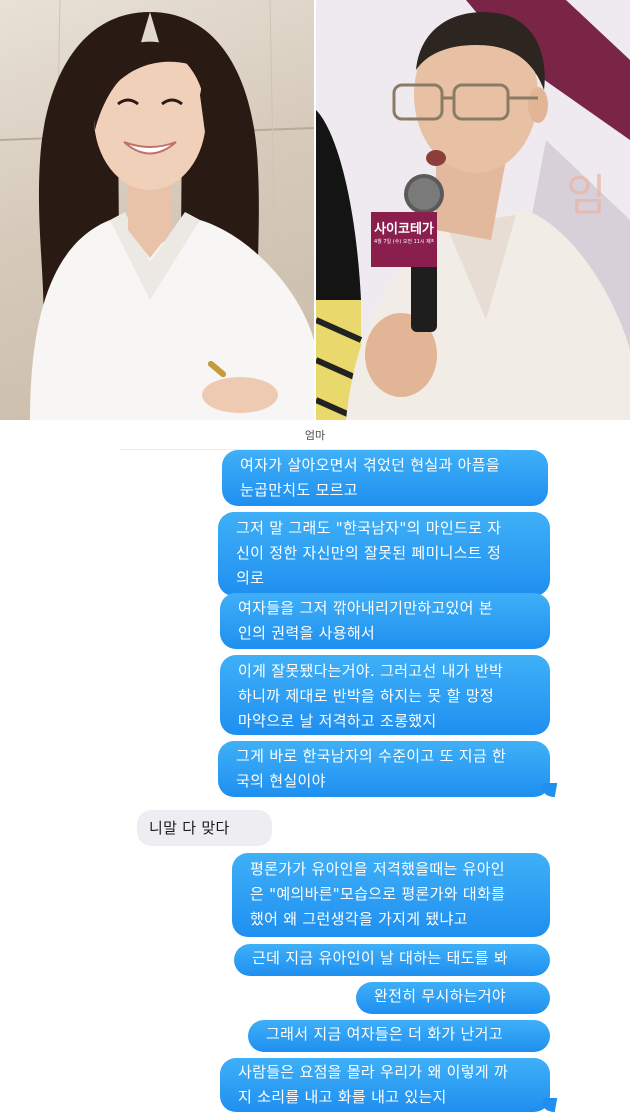 Image resolution: width=630 pixels, height=1114 pixels. Describe the element at coordinates (189, 828) in the screenshot. I see `message-line: 니말 다 맞다` at that location.